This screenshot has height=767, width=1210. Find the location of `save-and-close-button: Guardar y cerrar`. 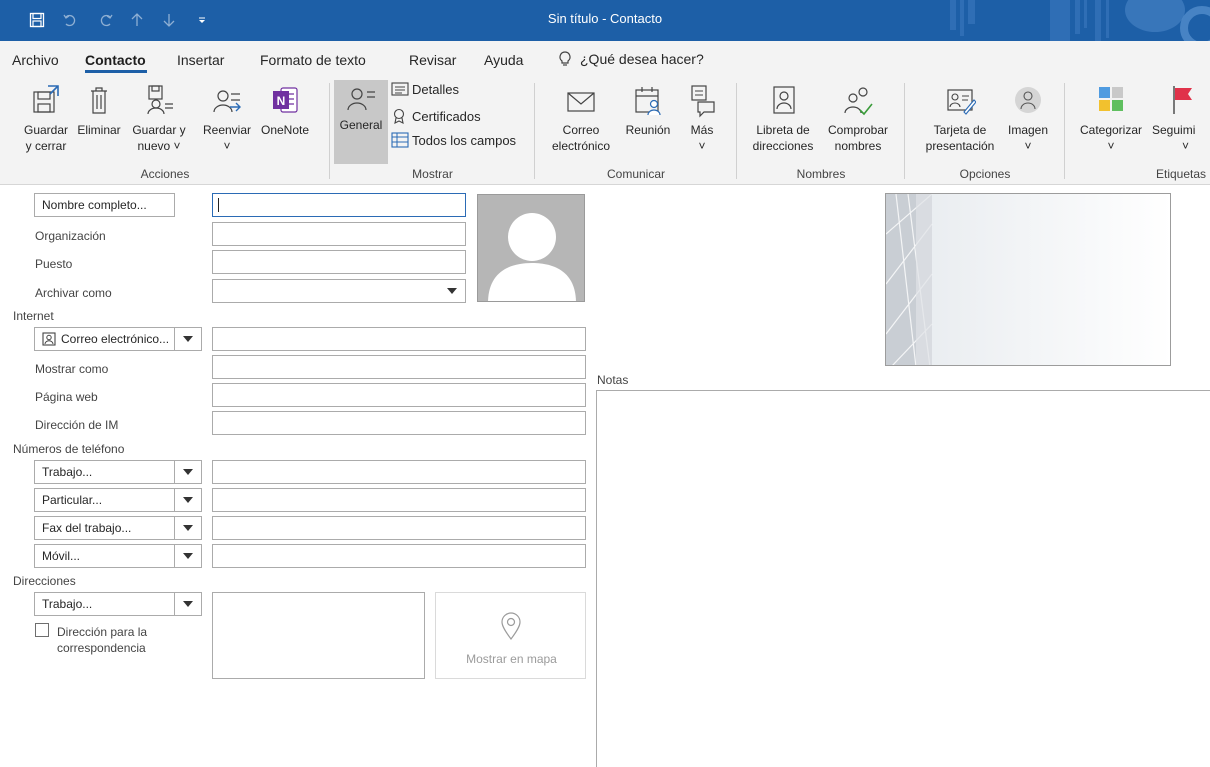

save-and-close-button: Guardar y cerrar is located at coordinates (46, 118).